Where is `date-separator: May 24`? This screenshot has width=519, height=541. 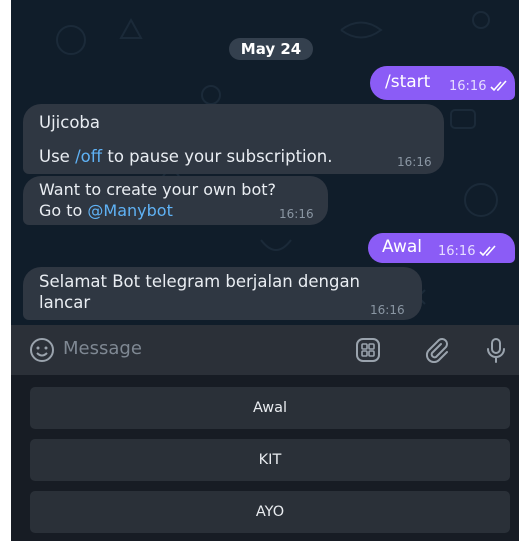
date-separator: May 24 is located at coordinates (271, 49).